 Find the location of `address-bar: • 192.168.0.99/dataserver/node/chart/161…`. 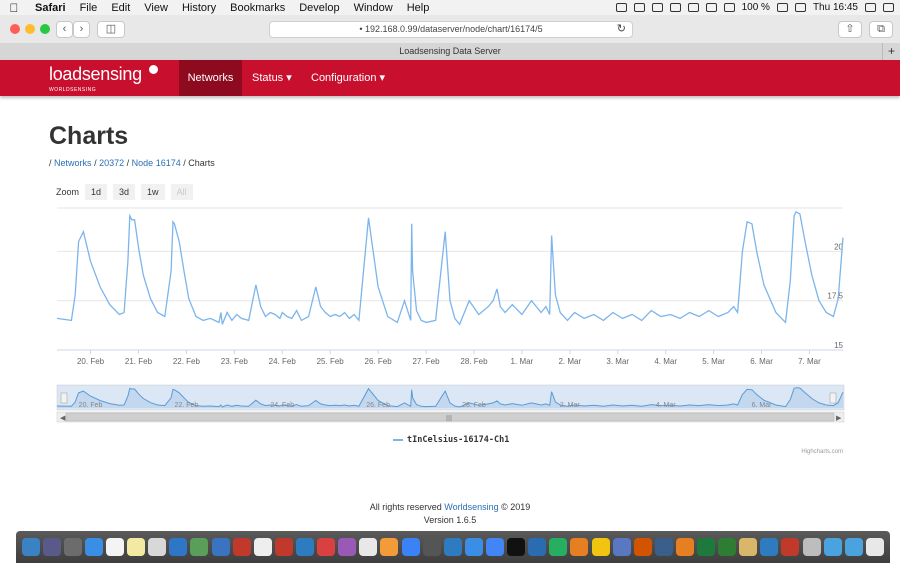

address-bar: • 192.168.0.99/dataserver/node/chart/161… is located at coordinates (451, 29).